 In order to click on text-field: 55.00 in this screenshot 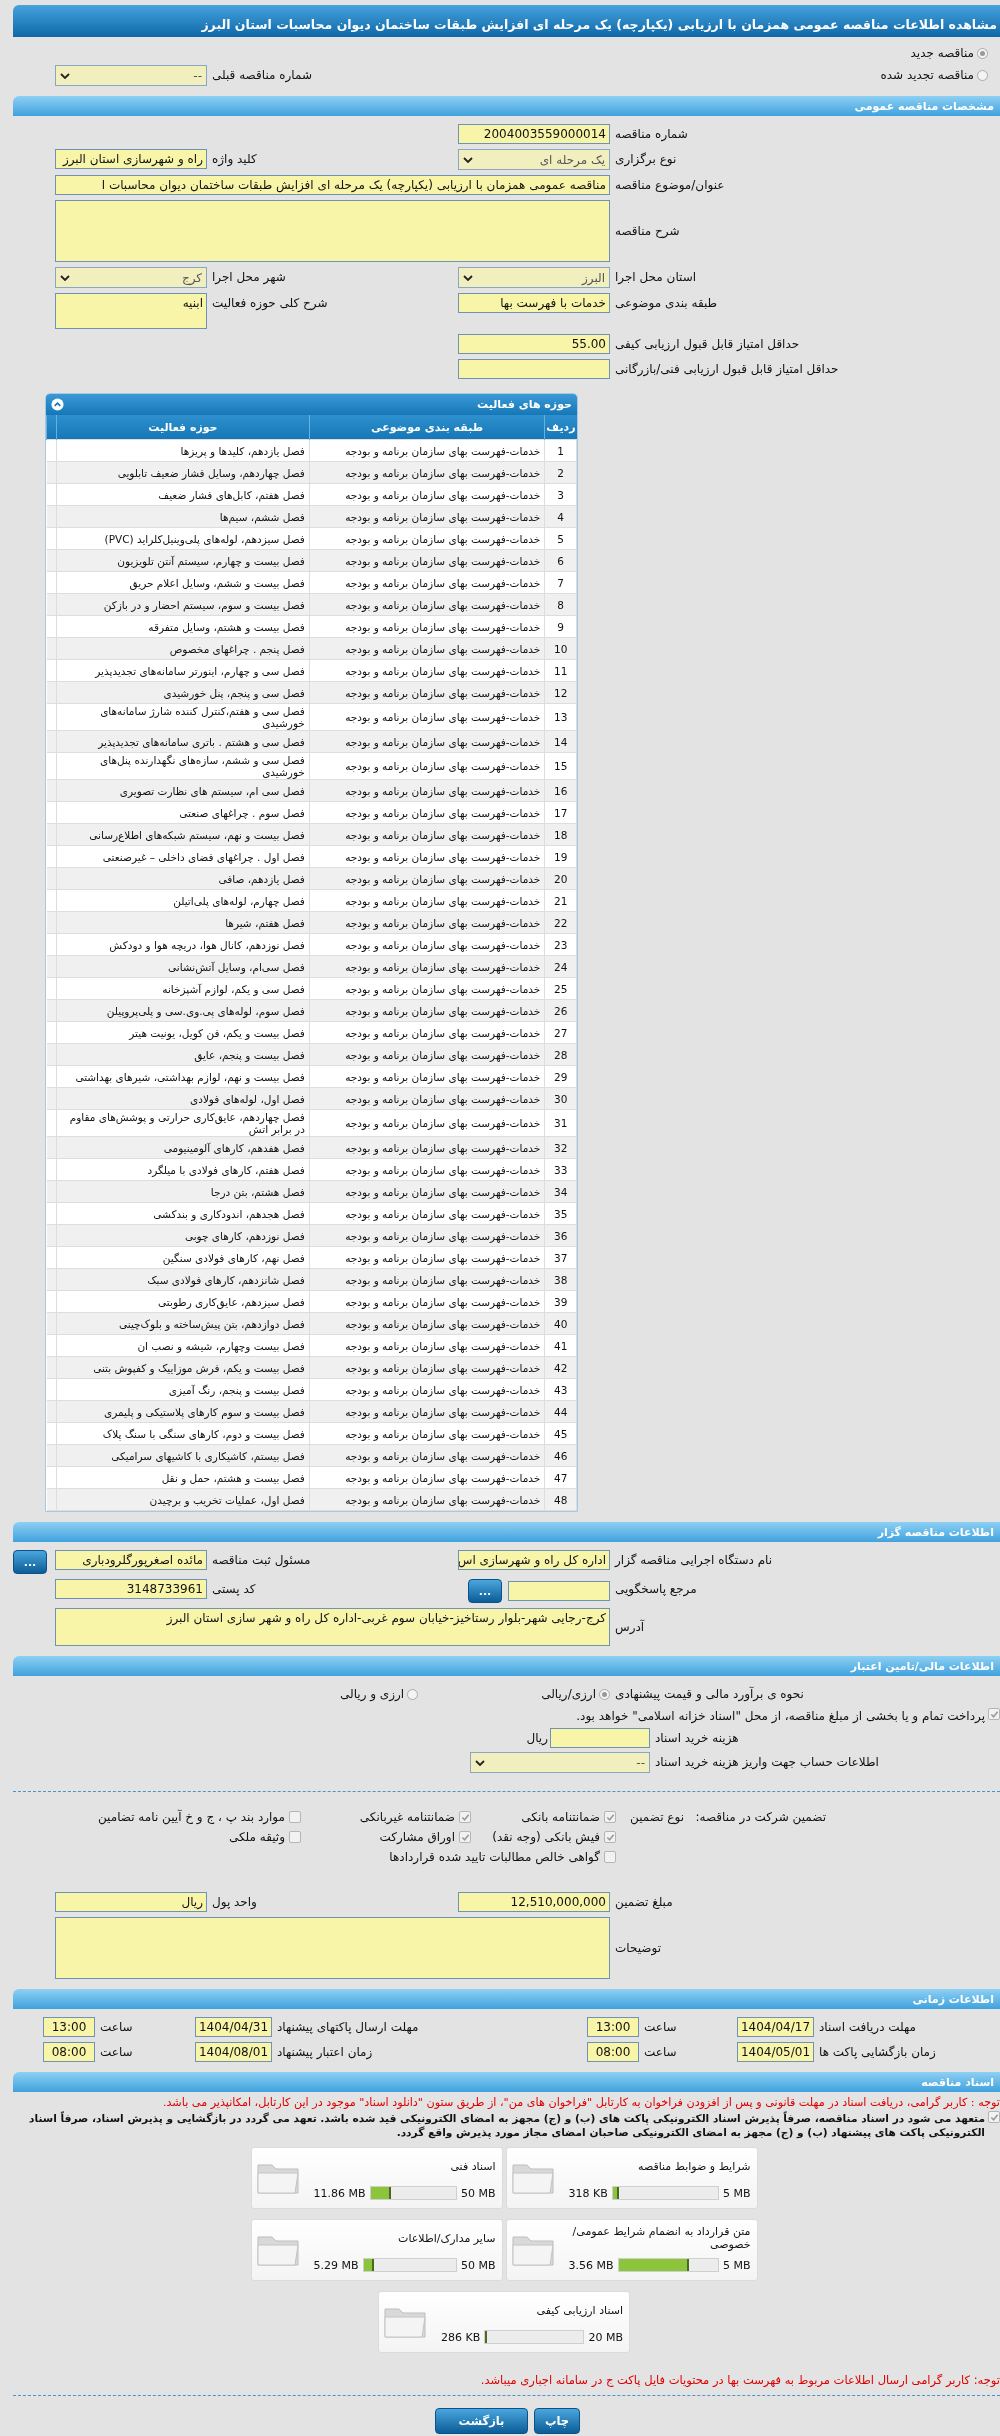, I will do `click(534, 344)`.